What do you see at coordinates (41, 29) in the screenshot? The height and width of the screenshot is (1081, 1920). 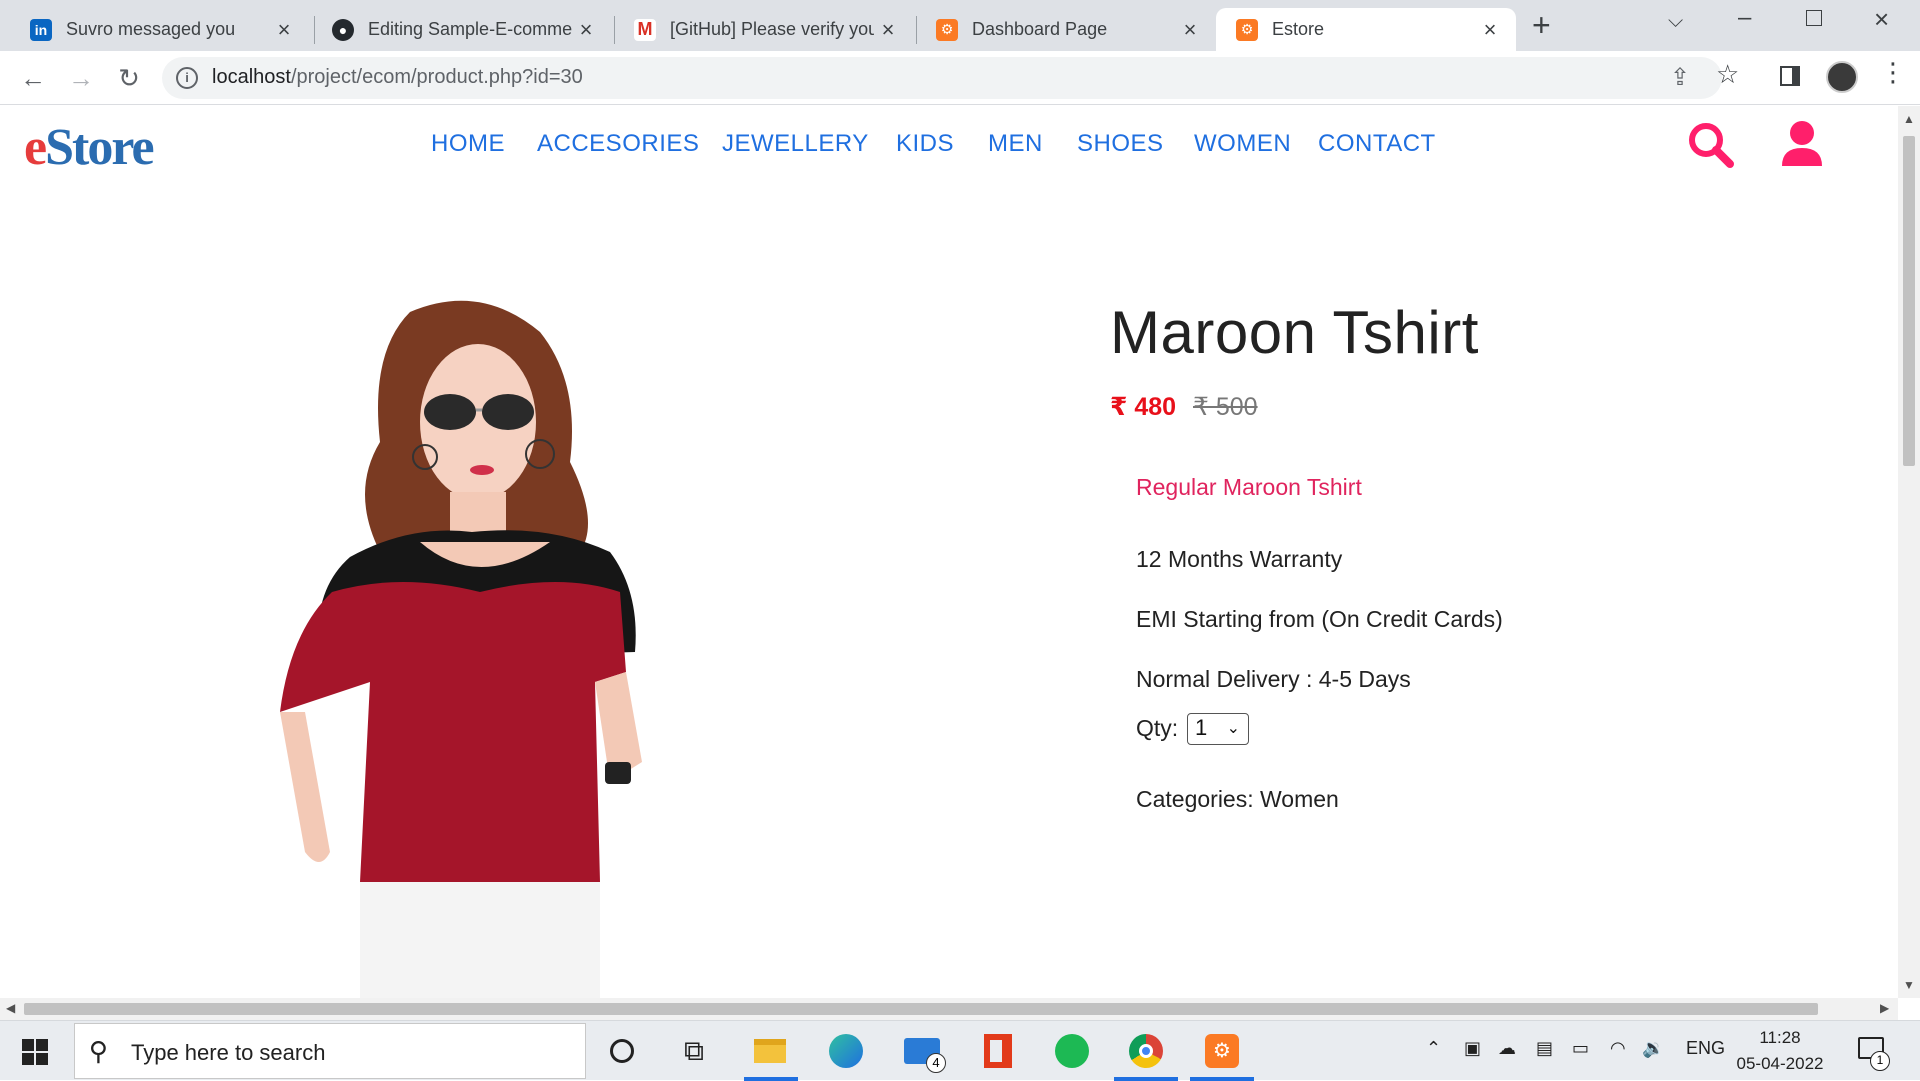 I see `linkedin-icon: in` at bounding box center [41, 29].